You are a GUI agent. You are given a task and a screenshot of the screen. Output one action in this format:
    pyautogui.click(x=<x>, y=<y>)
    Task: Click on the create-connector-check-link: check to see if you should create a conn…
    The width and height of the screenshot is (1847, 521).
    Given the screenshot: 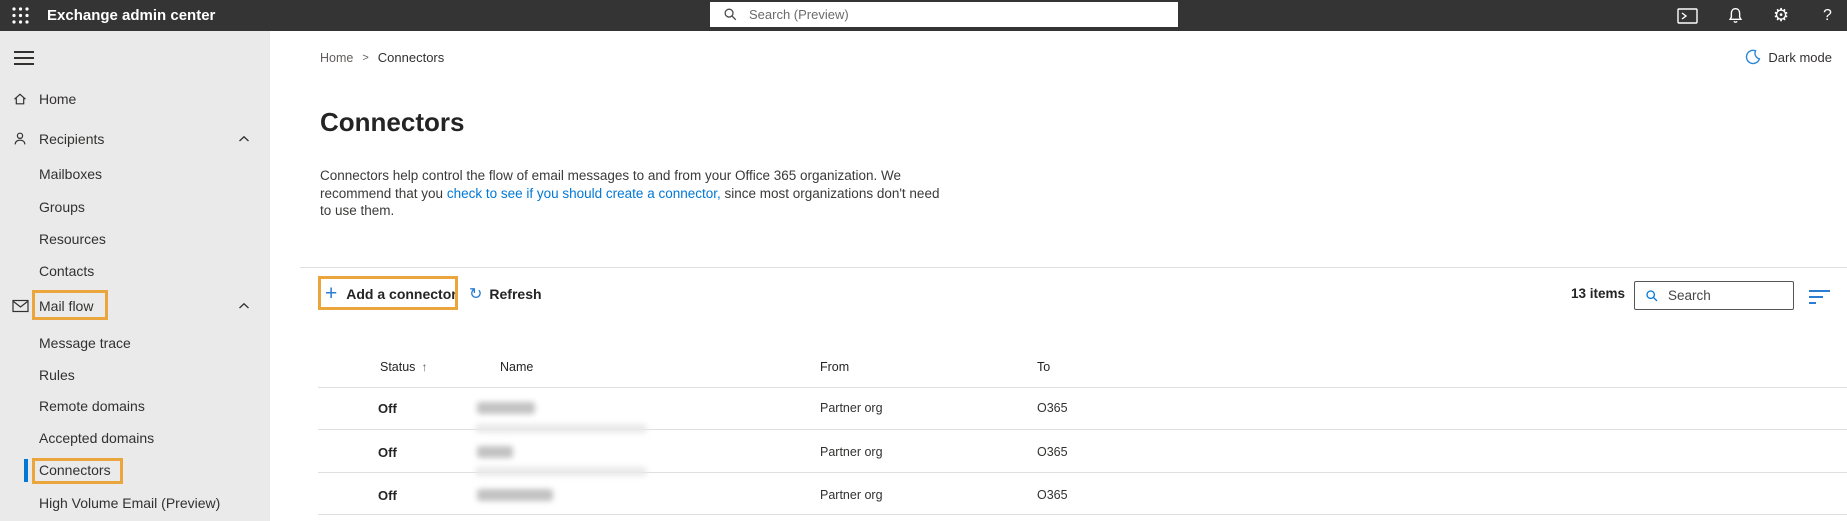 What is the action you would take?
    pyautogui.click(x=584, y=193)
    